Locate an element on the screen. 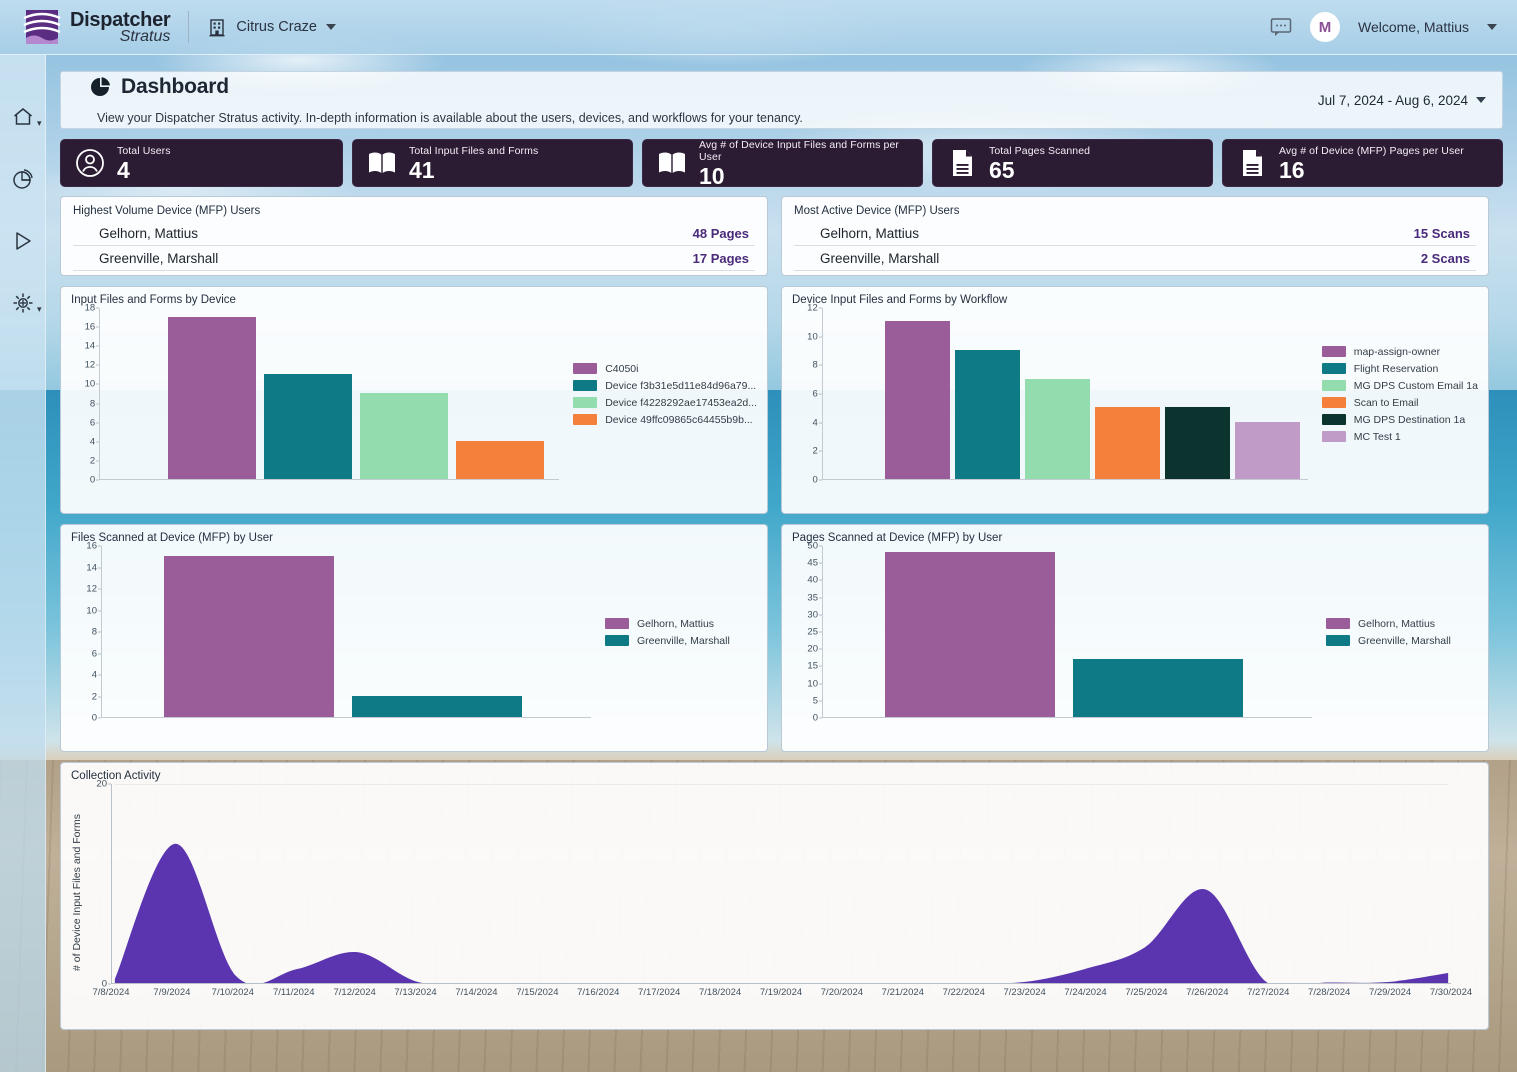 Image resolution: width=1517 pixels, height=1072 pixels. y-axis-tick-label: 10 is located at coordinates (90, 384).